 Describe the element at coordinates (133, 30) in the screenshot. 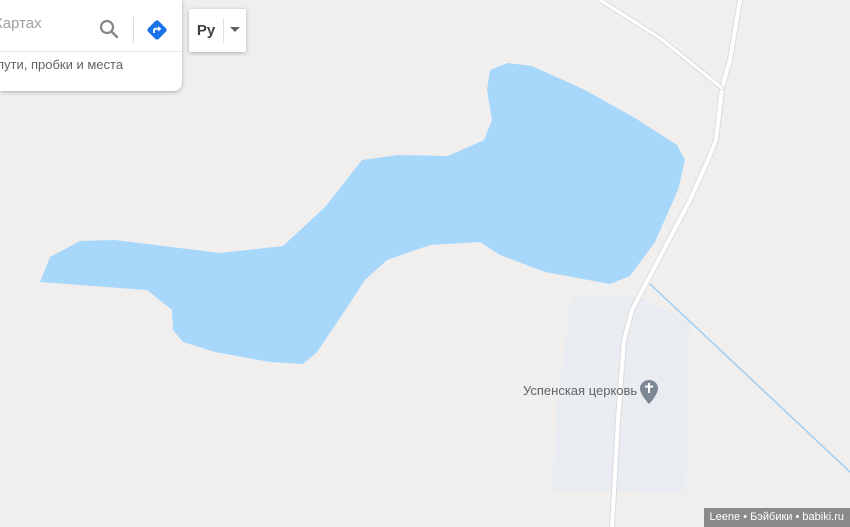

I see `search-divider` at that location.